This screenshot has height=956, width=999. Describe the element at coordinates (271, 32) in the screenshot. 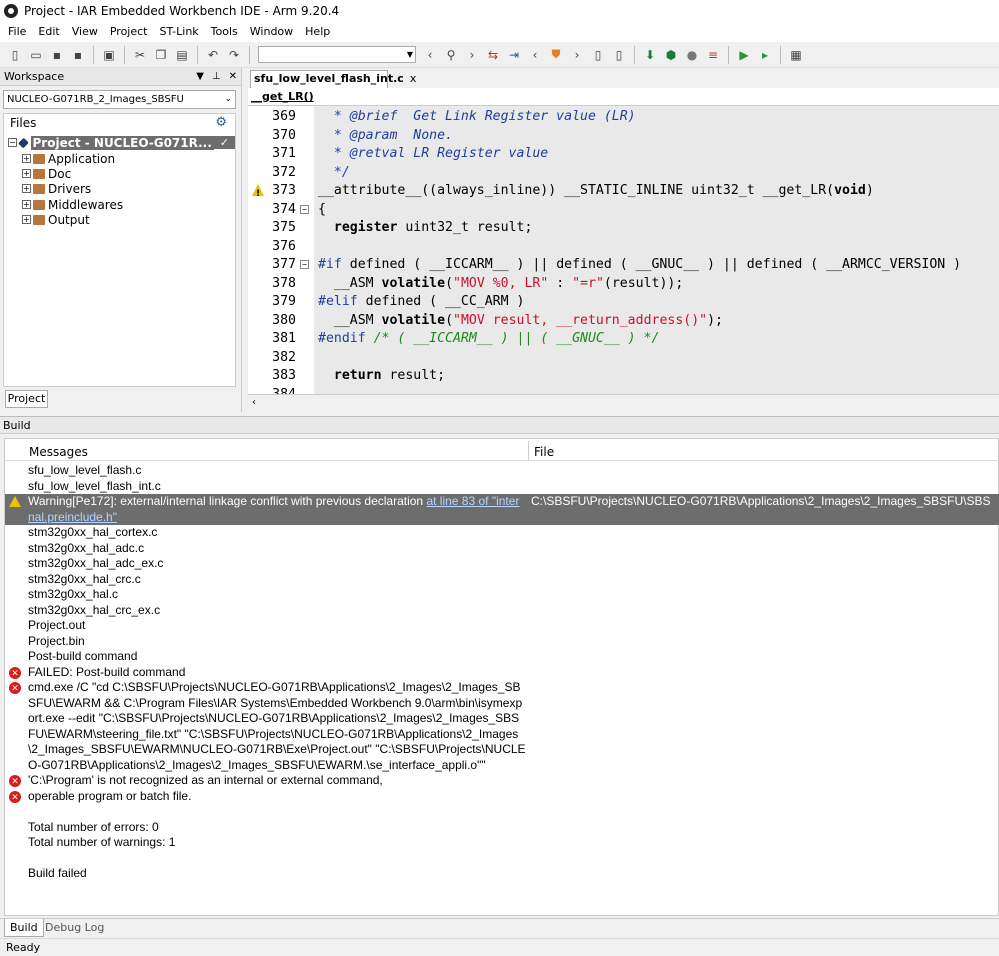

I see `menu-window: Window` at that location.